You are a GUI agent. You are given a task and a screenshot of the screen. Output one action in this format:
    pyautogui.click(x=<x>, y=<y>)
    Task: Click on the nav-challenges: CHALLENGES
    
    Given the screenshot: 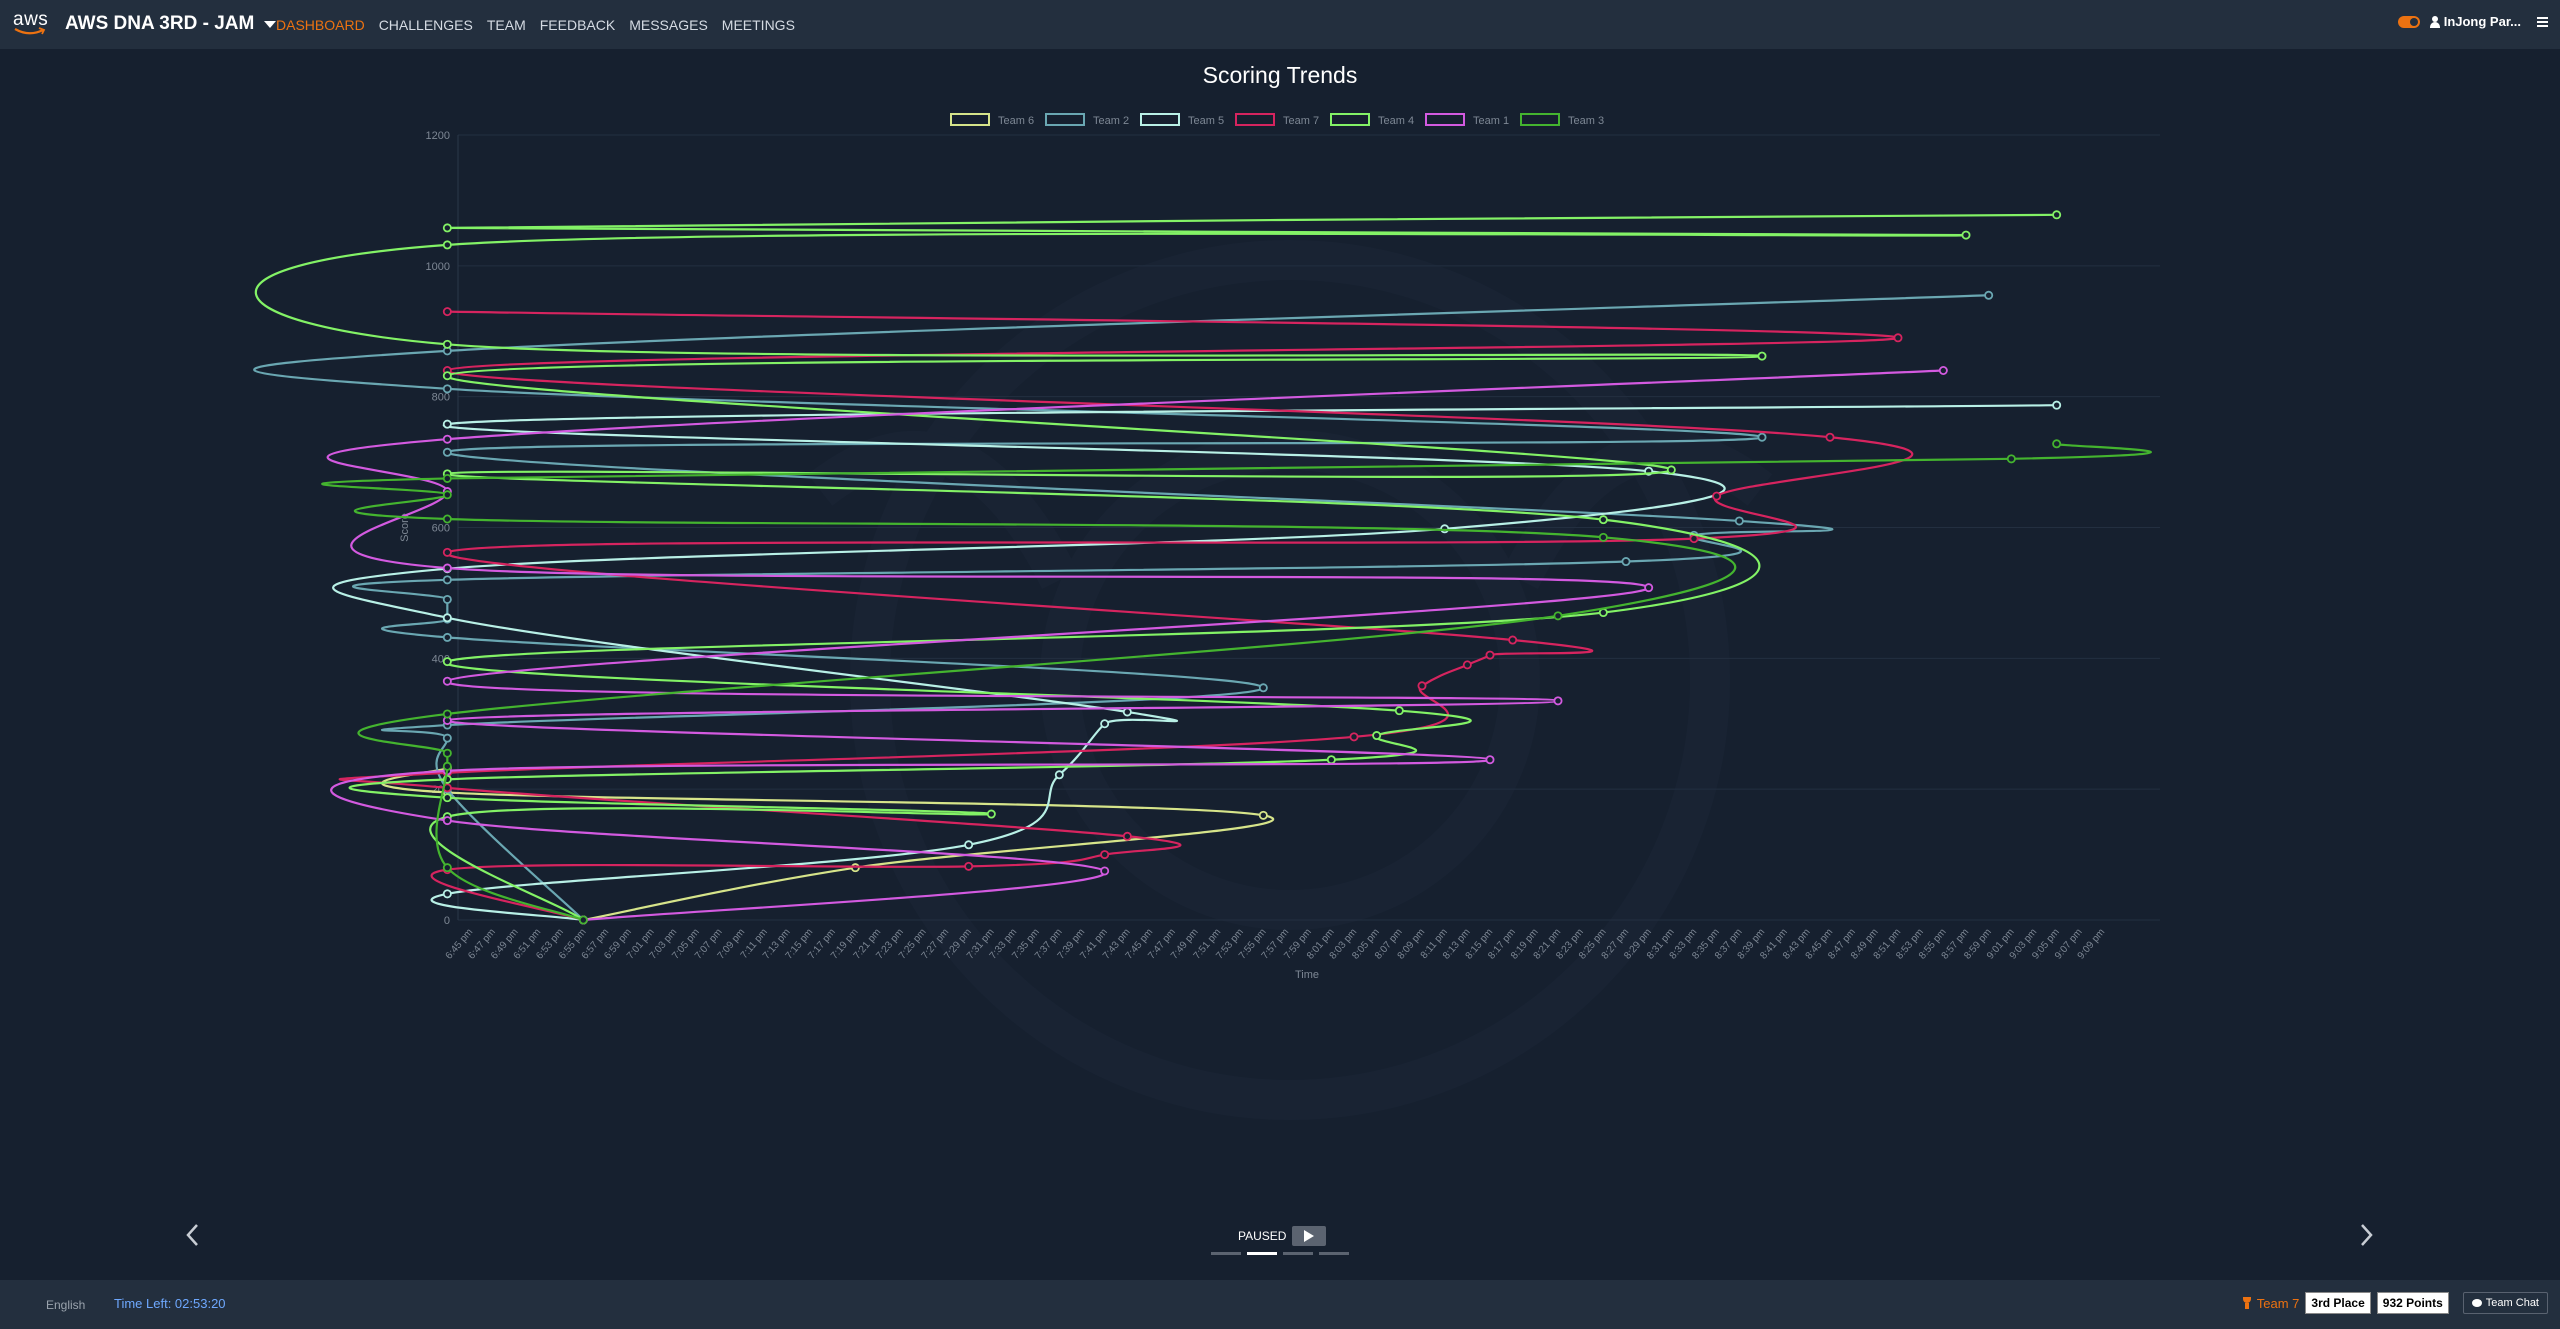 What is the action you would take?
    pyautogui.click(x=426, y=25)
    